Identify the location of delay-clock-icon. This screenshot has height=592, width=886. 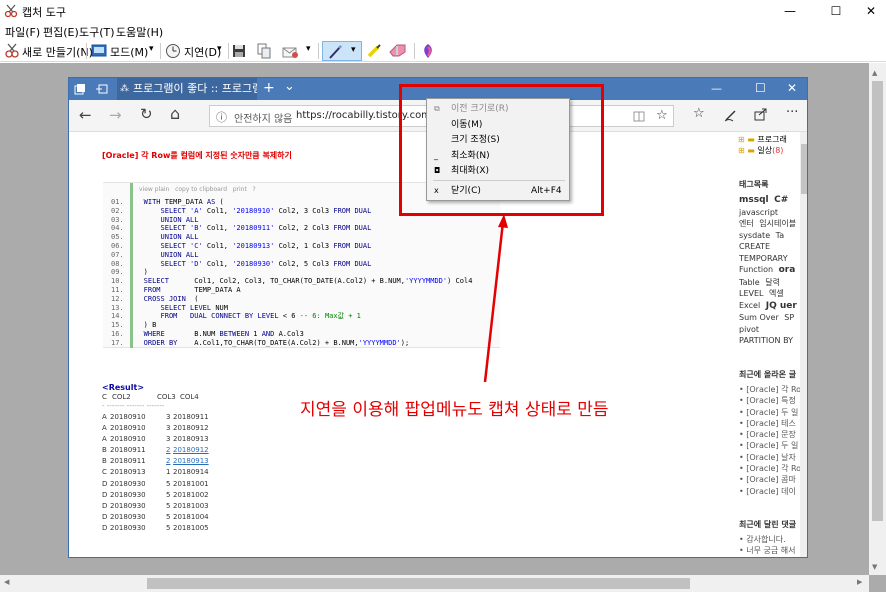
(173, 51).